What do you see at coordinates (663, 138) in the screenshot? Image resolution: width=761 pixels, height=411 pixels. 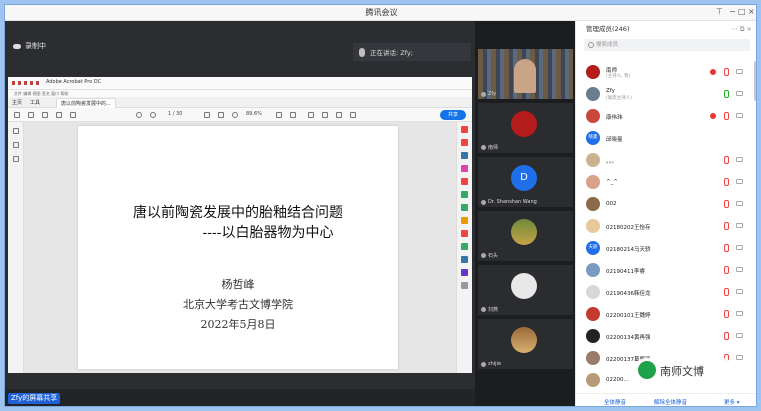 I see `list-item: 晓曼 邱晓曼` at bounding box center [663, 138].